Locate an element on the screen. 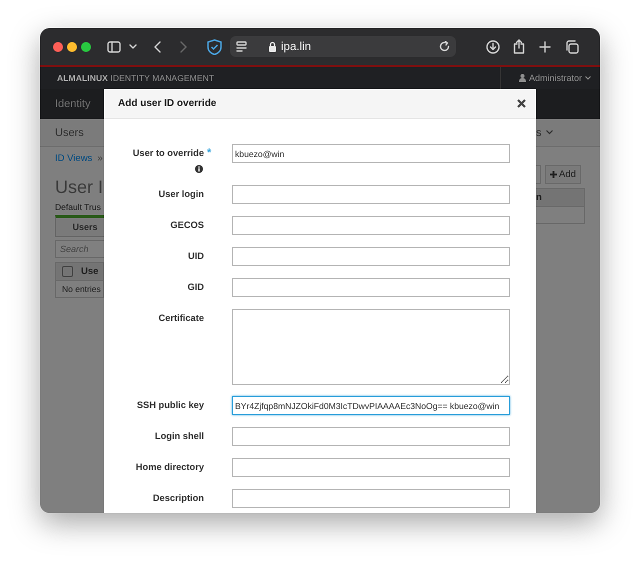 This screenshot has width=640, height=567. page-title: User I is located at coordinates (79, 187).